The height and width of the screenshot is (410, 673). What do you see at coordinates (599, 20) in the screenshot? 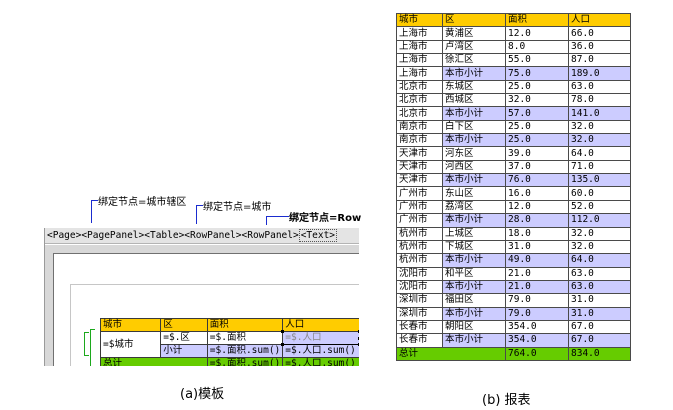
I see `report-header-cell: 人口` at bounding box center [599, 20].